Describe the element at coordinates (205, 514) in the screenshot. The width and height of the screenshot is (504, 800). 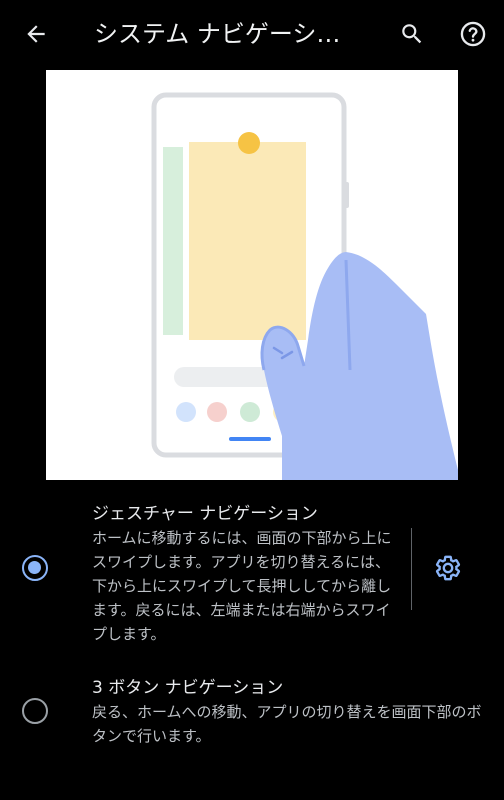
I see `gesture-navigation-title: ジェスチャー ナビゲーション` at that location.